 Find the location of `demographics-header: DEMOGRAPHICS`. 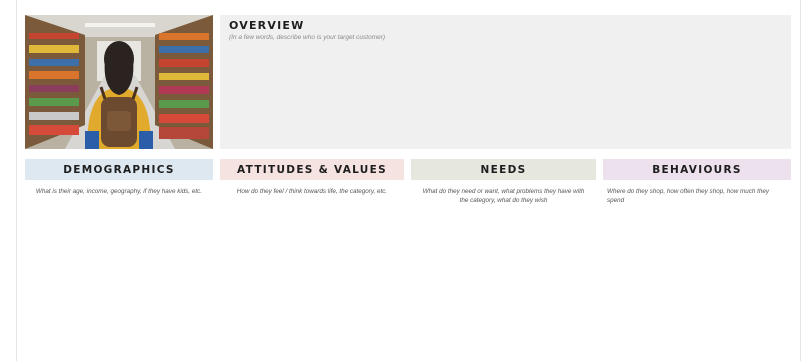

demographics-header: DEMOGRAPHICS is located at coordinates (119, 169).